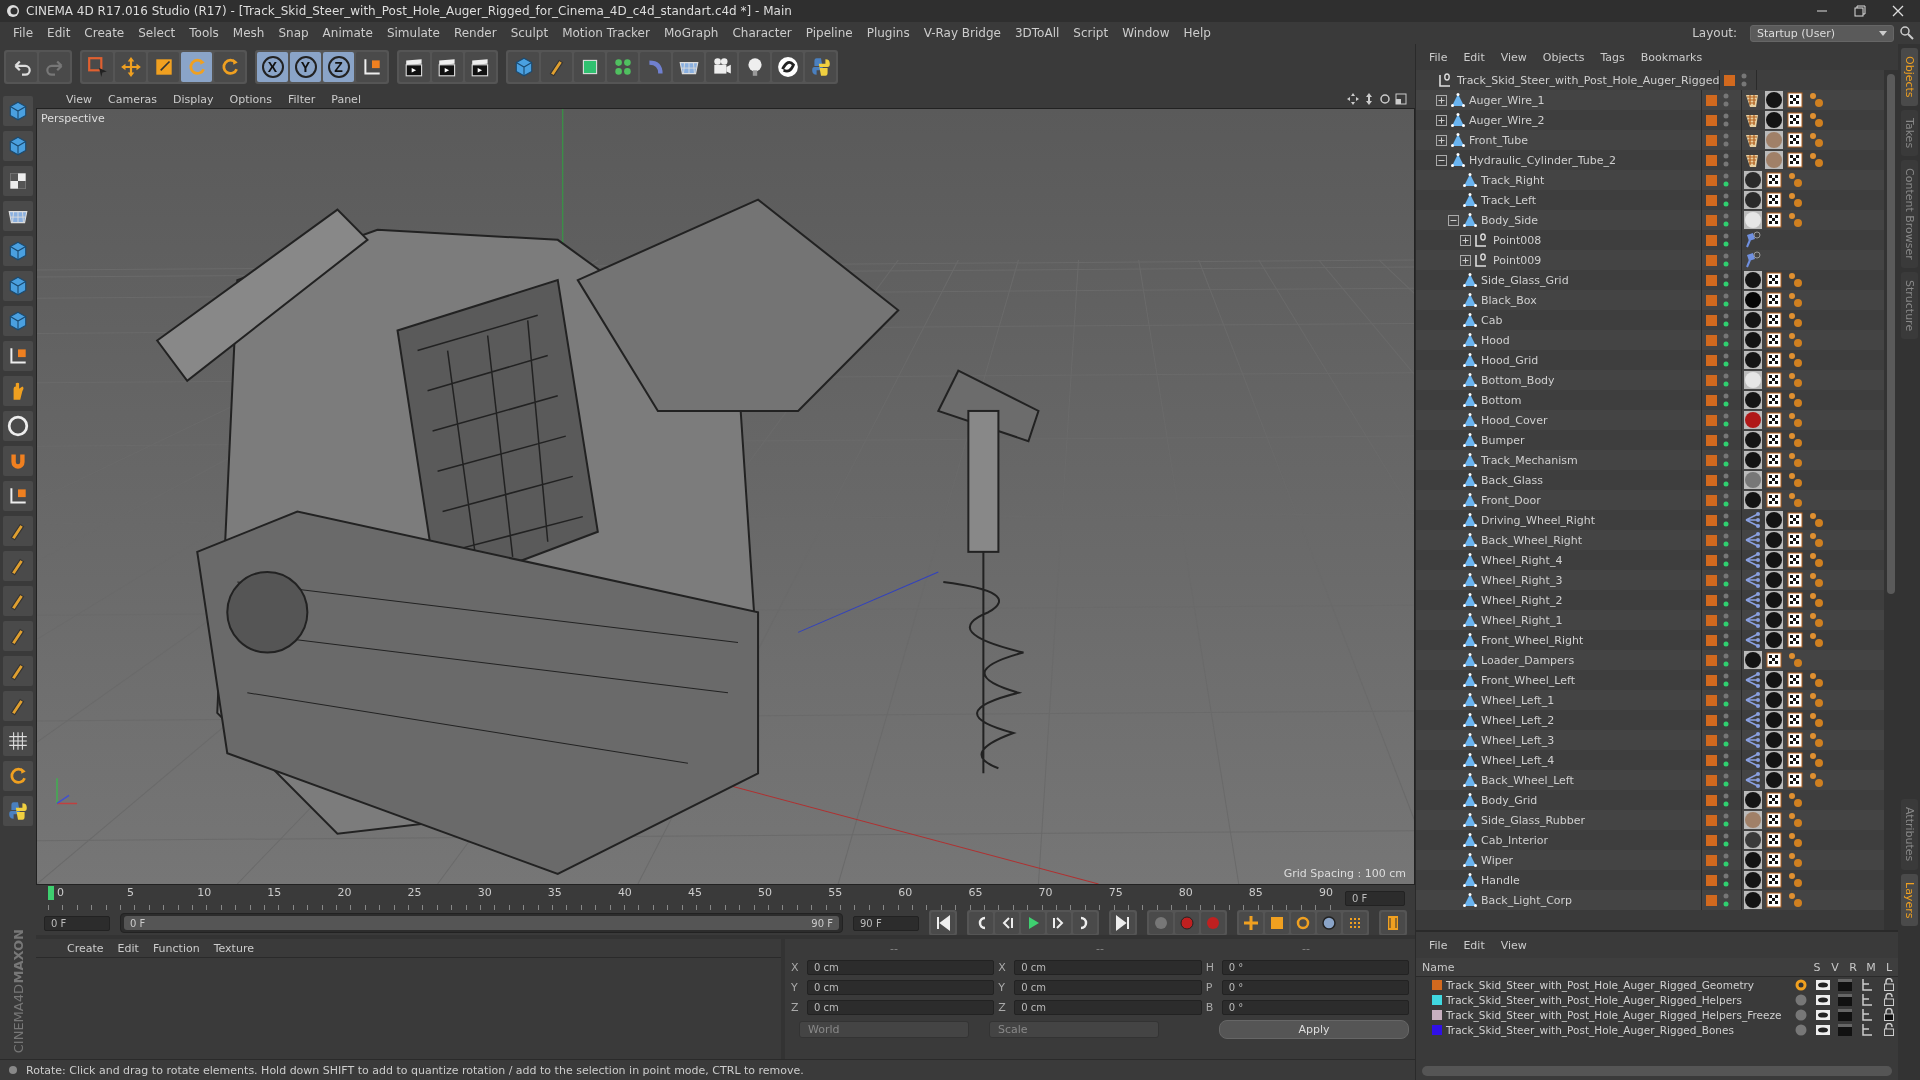  I want to click on object-row: Wheel_Right_4, so click(1650, 560).